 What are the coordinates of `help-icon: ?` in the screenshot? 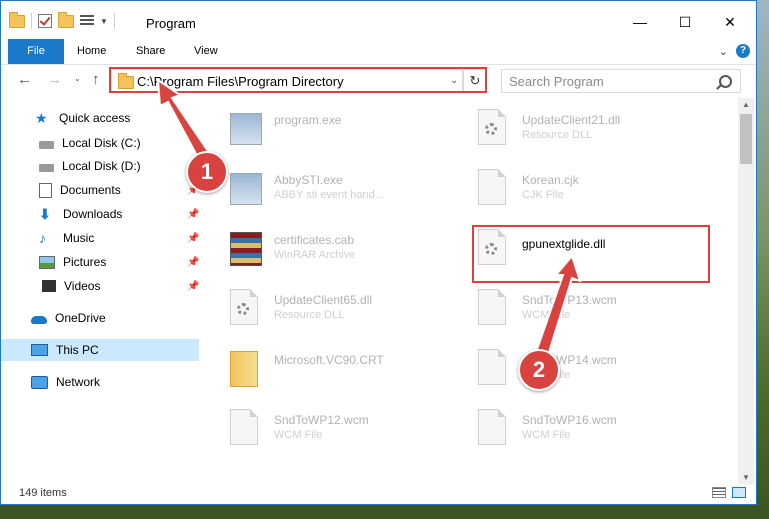 It's located at (743, 51).